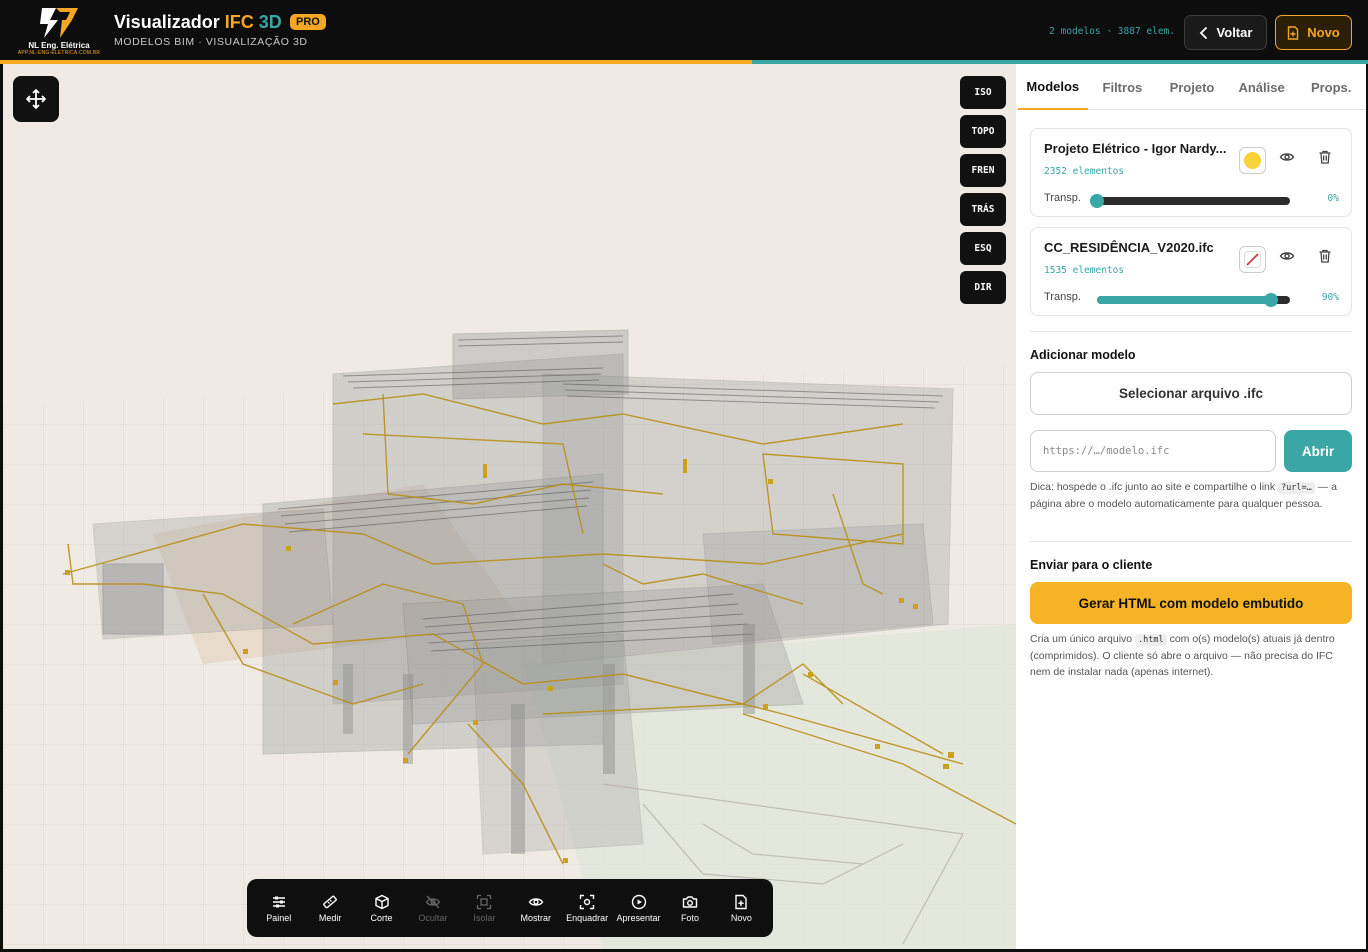  What do you see at coordinates (59, 23) in the screenshot?
I see `lightning-logo-icon` at bounding box center [59, 23].